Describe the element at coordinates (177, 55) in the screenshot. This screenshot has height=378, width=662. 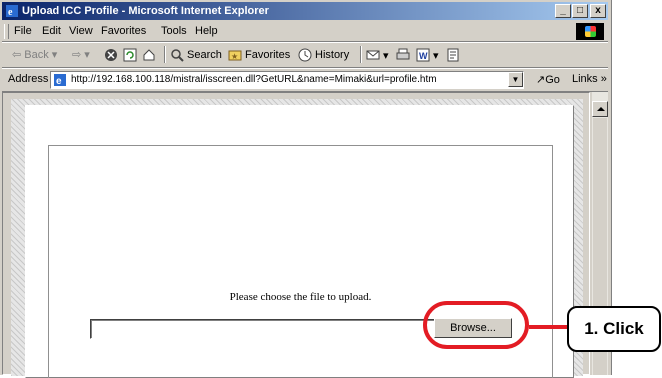
I see `search-icon` at that location.